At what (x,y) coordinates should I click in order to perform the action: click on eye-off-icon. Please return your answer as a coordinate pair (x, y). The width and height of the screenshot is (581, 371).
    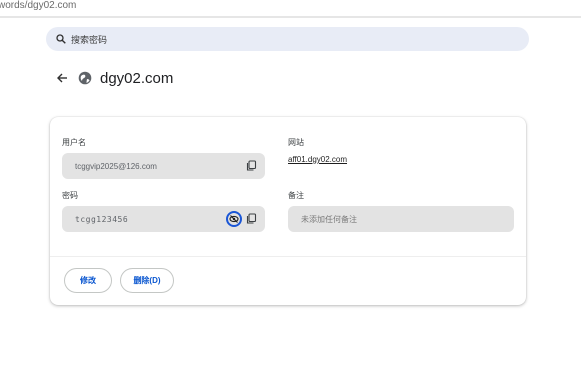
    Looking at the image, I should click on (234, 219).